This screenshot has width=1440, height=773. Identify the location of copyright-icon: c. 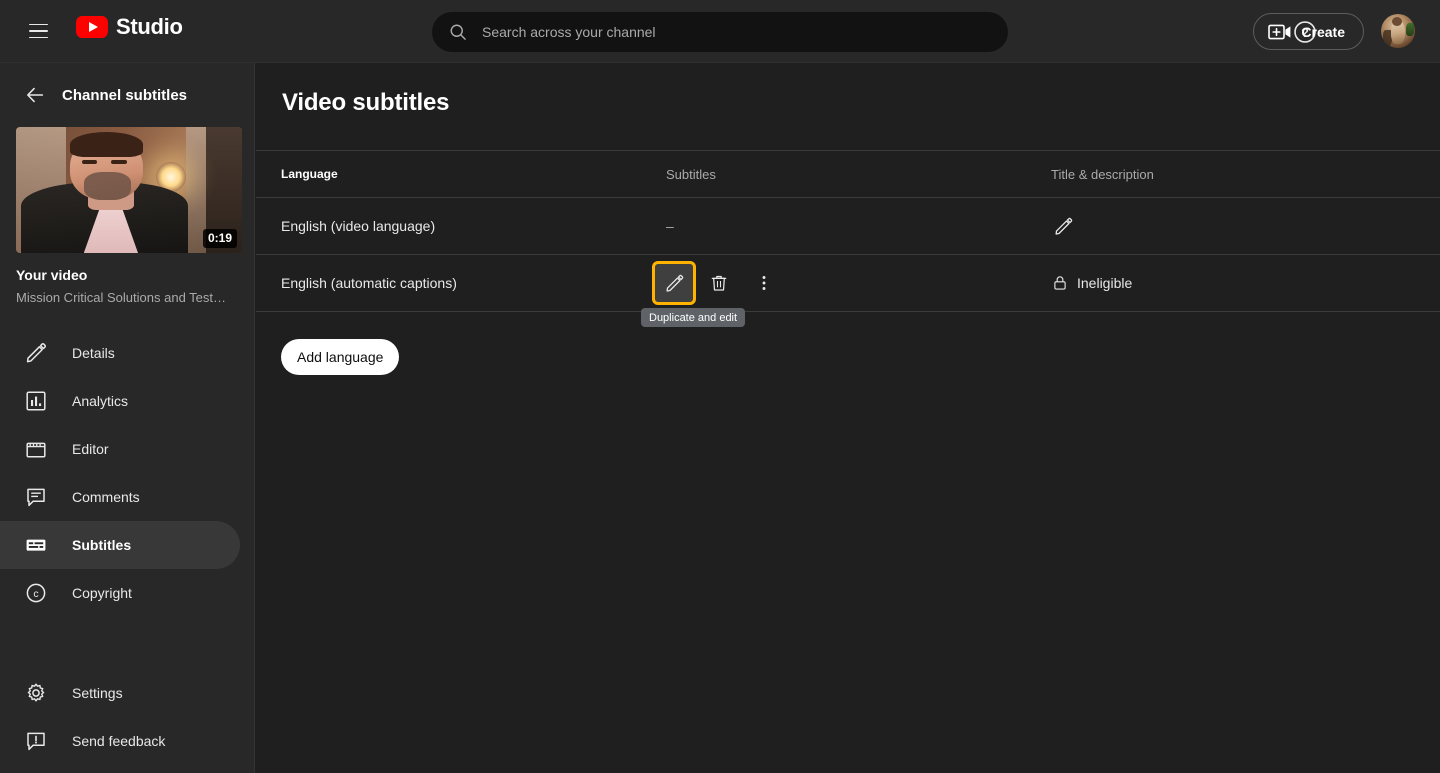
(36, 593).